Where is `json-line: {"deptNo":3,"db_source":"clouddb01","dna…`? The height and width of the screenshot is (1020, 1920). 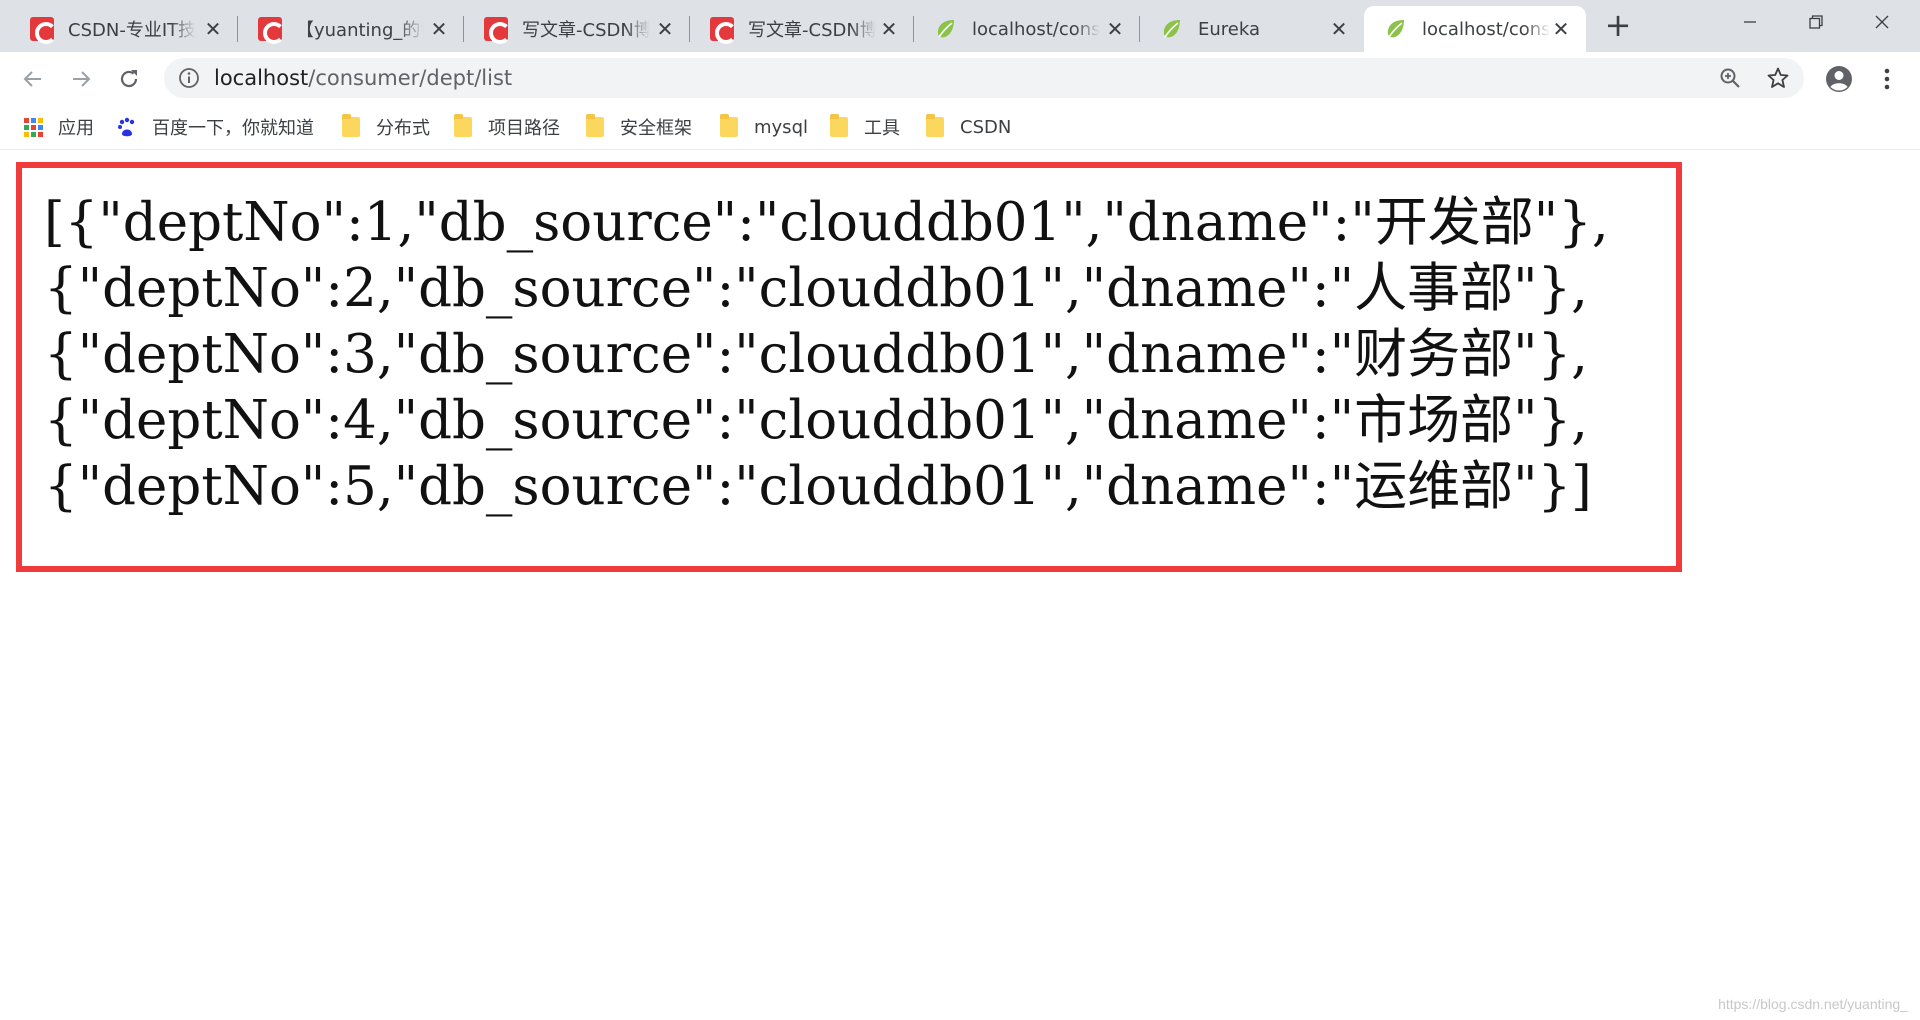 json-line: {"deptNo":3,"db_source":"clouddb01","dna… is located at coordinates (816, 354).